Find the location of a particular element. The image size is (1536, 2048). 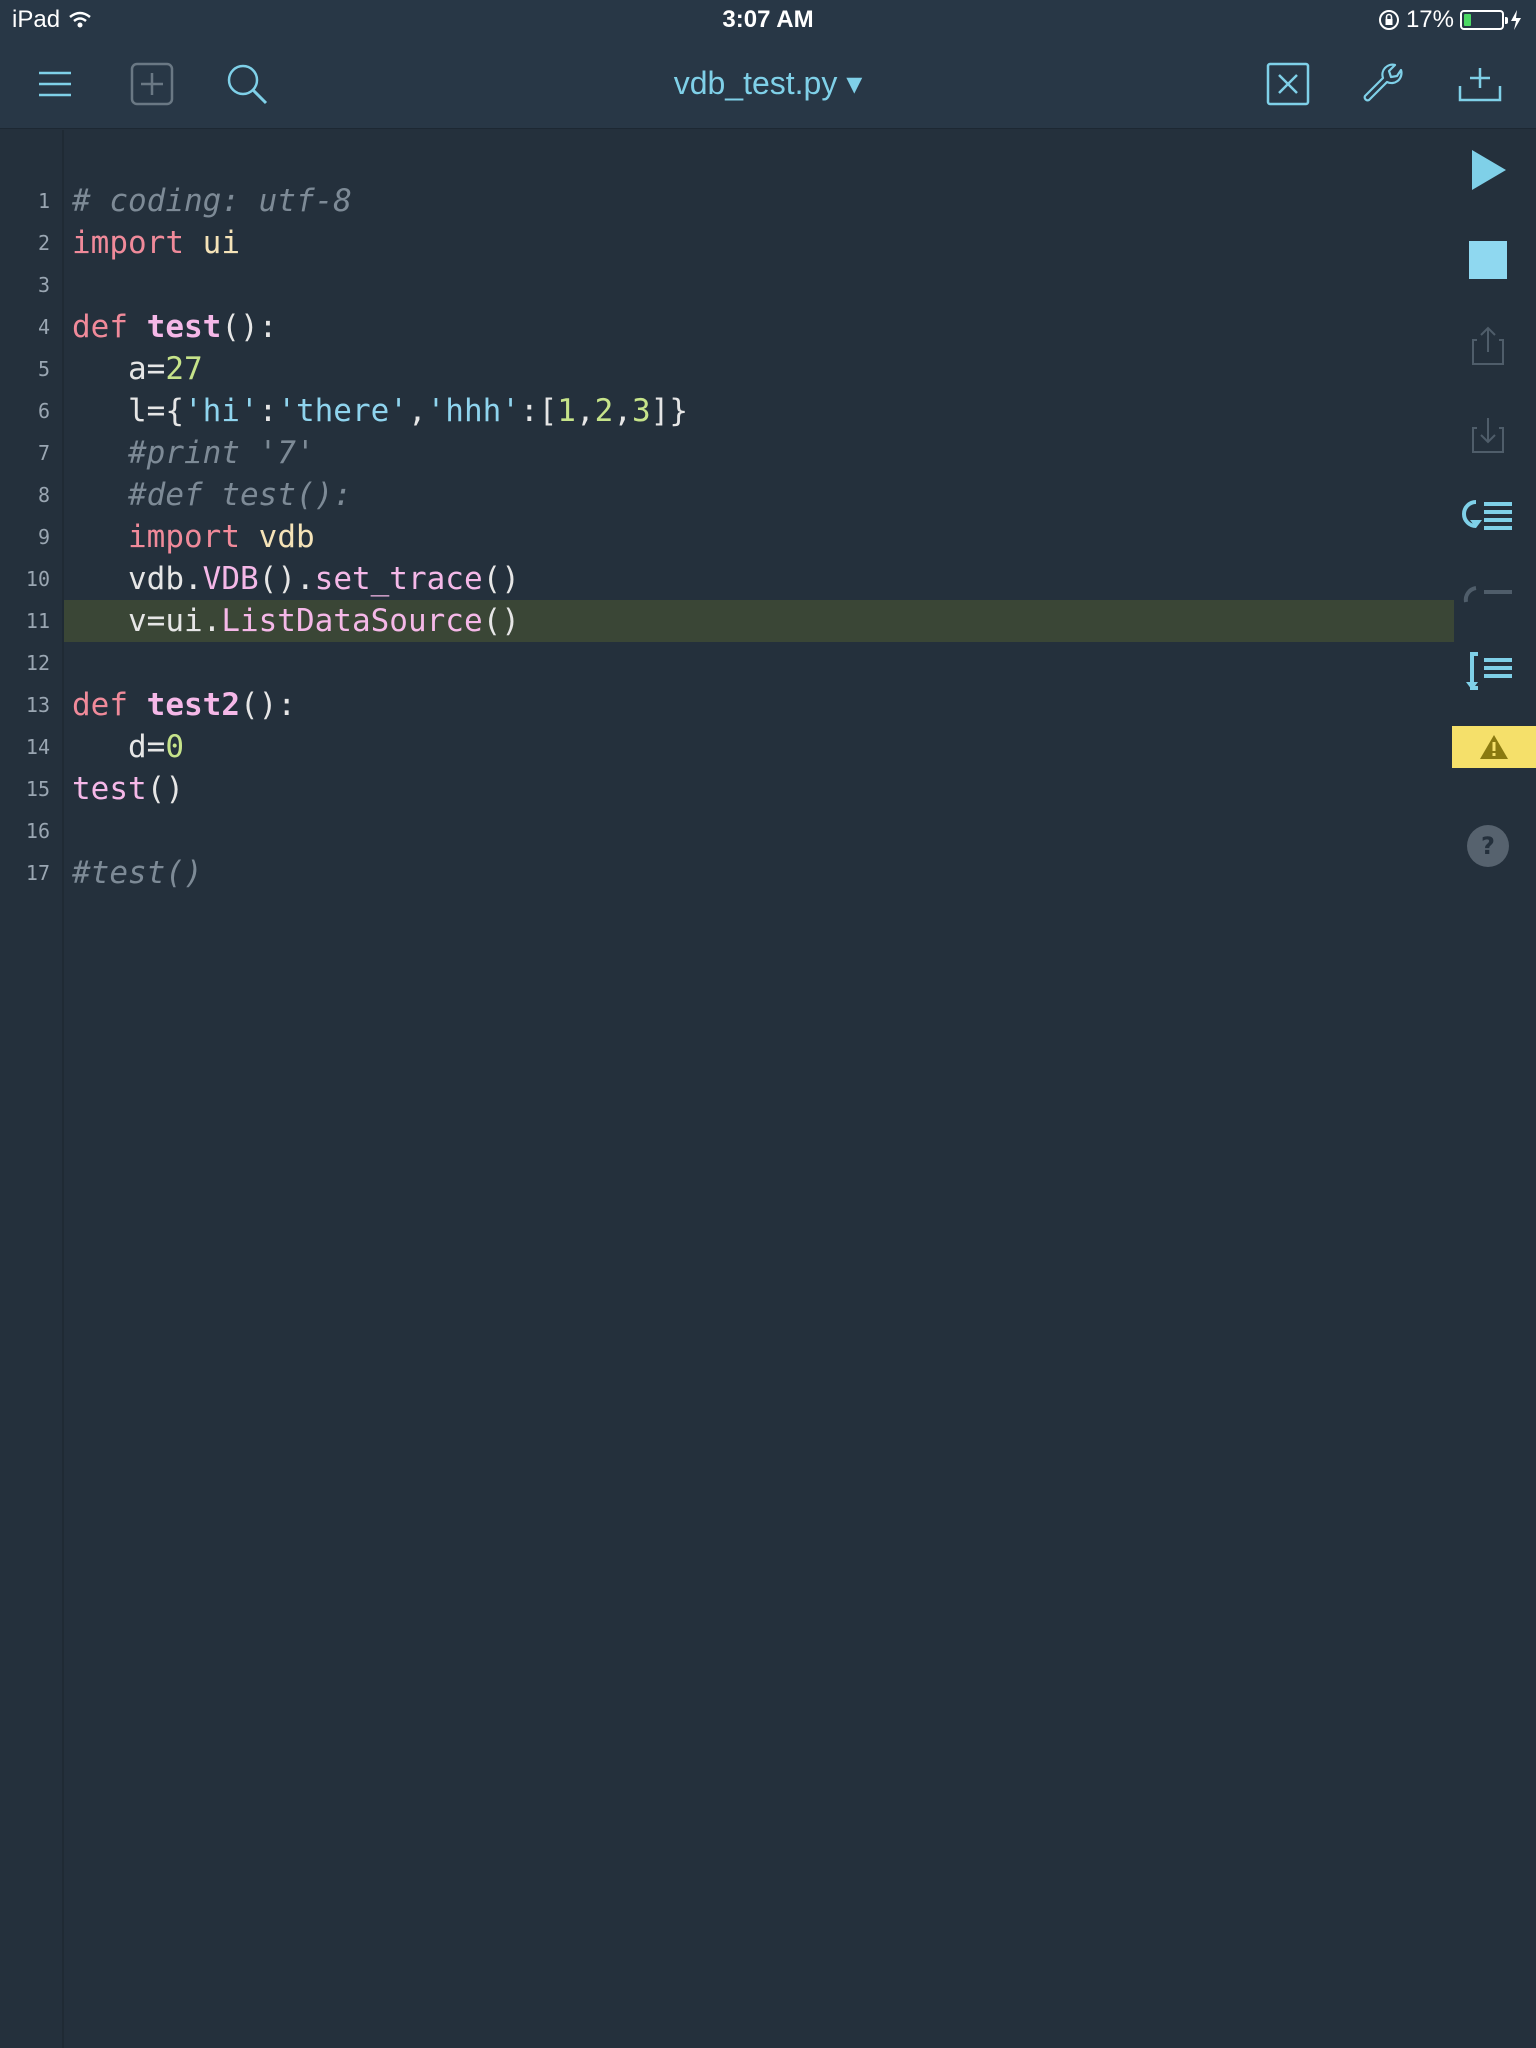

step-over-icon is located at coordinates (1487, 515).